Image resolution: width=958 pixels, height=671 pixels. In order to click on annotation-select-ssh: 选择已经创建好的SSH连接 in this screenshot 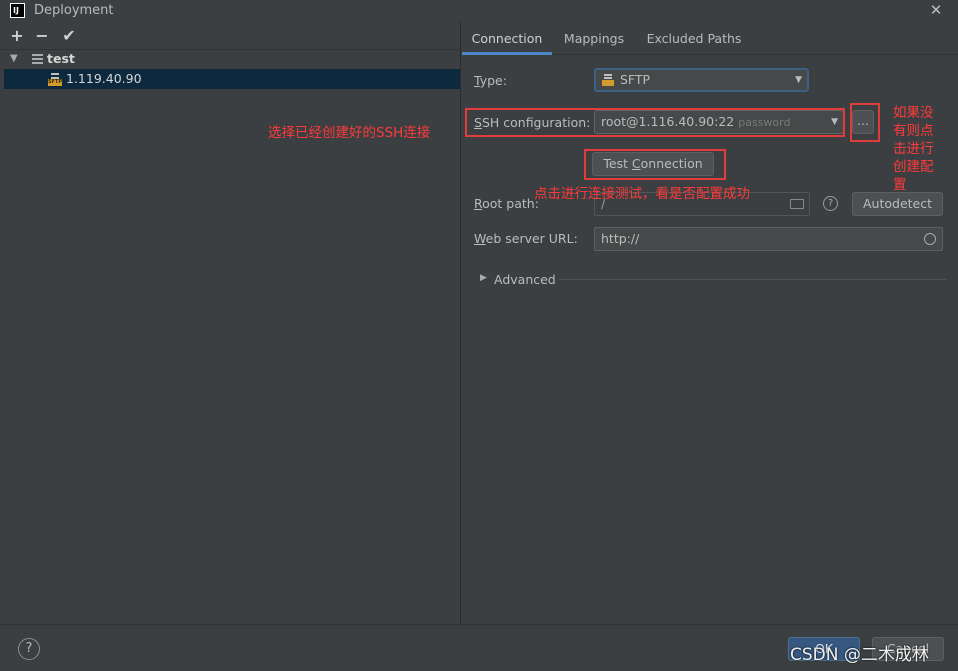, I will do `click(349, 133)`.